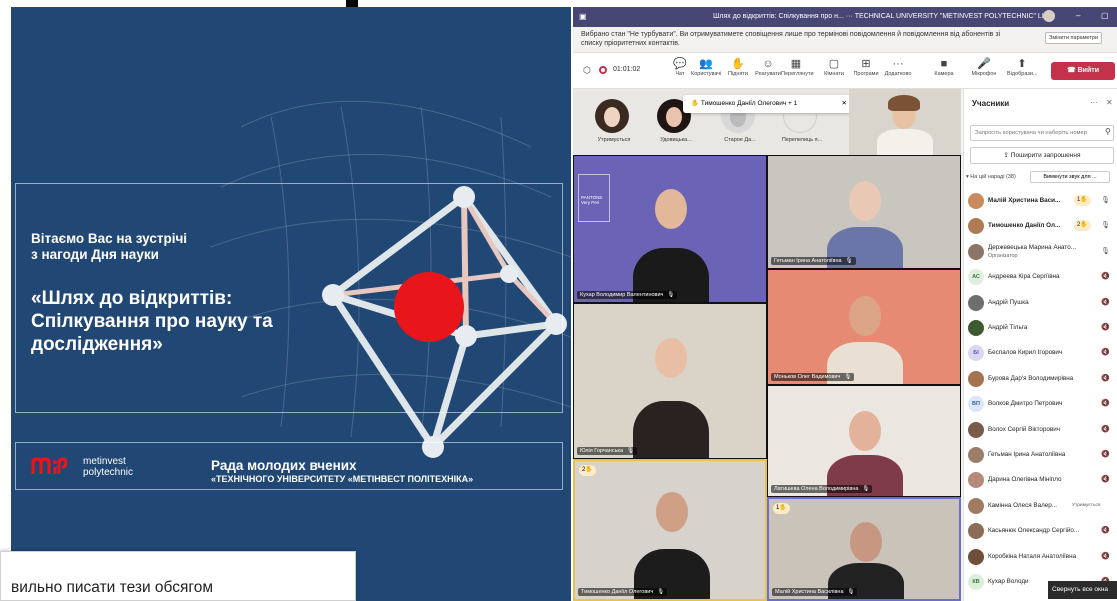  Describe the element at coordinates (1042, 253) in the screenshot. I see `participant-row: Держевецька Марина Анато... Організатор 🎙` at that location.